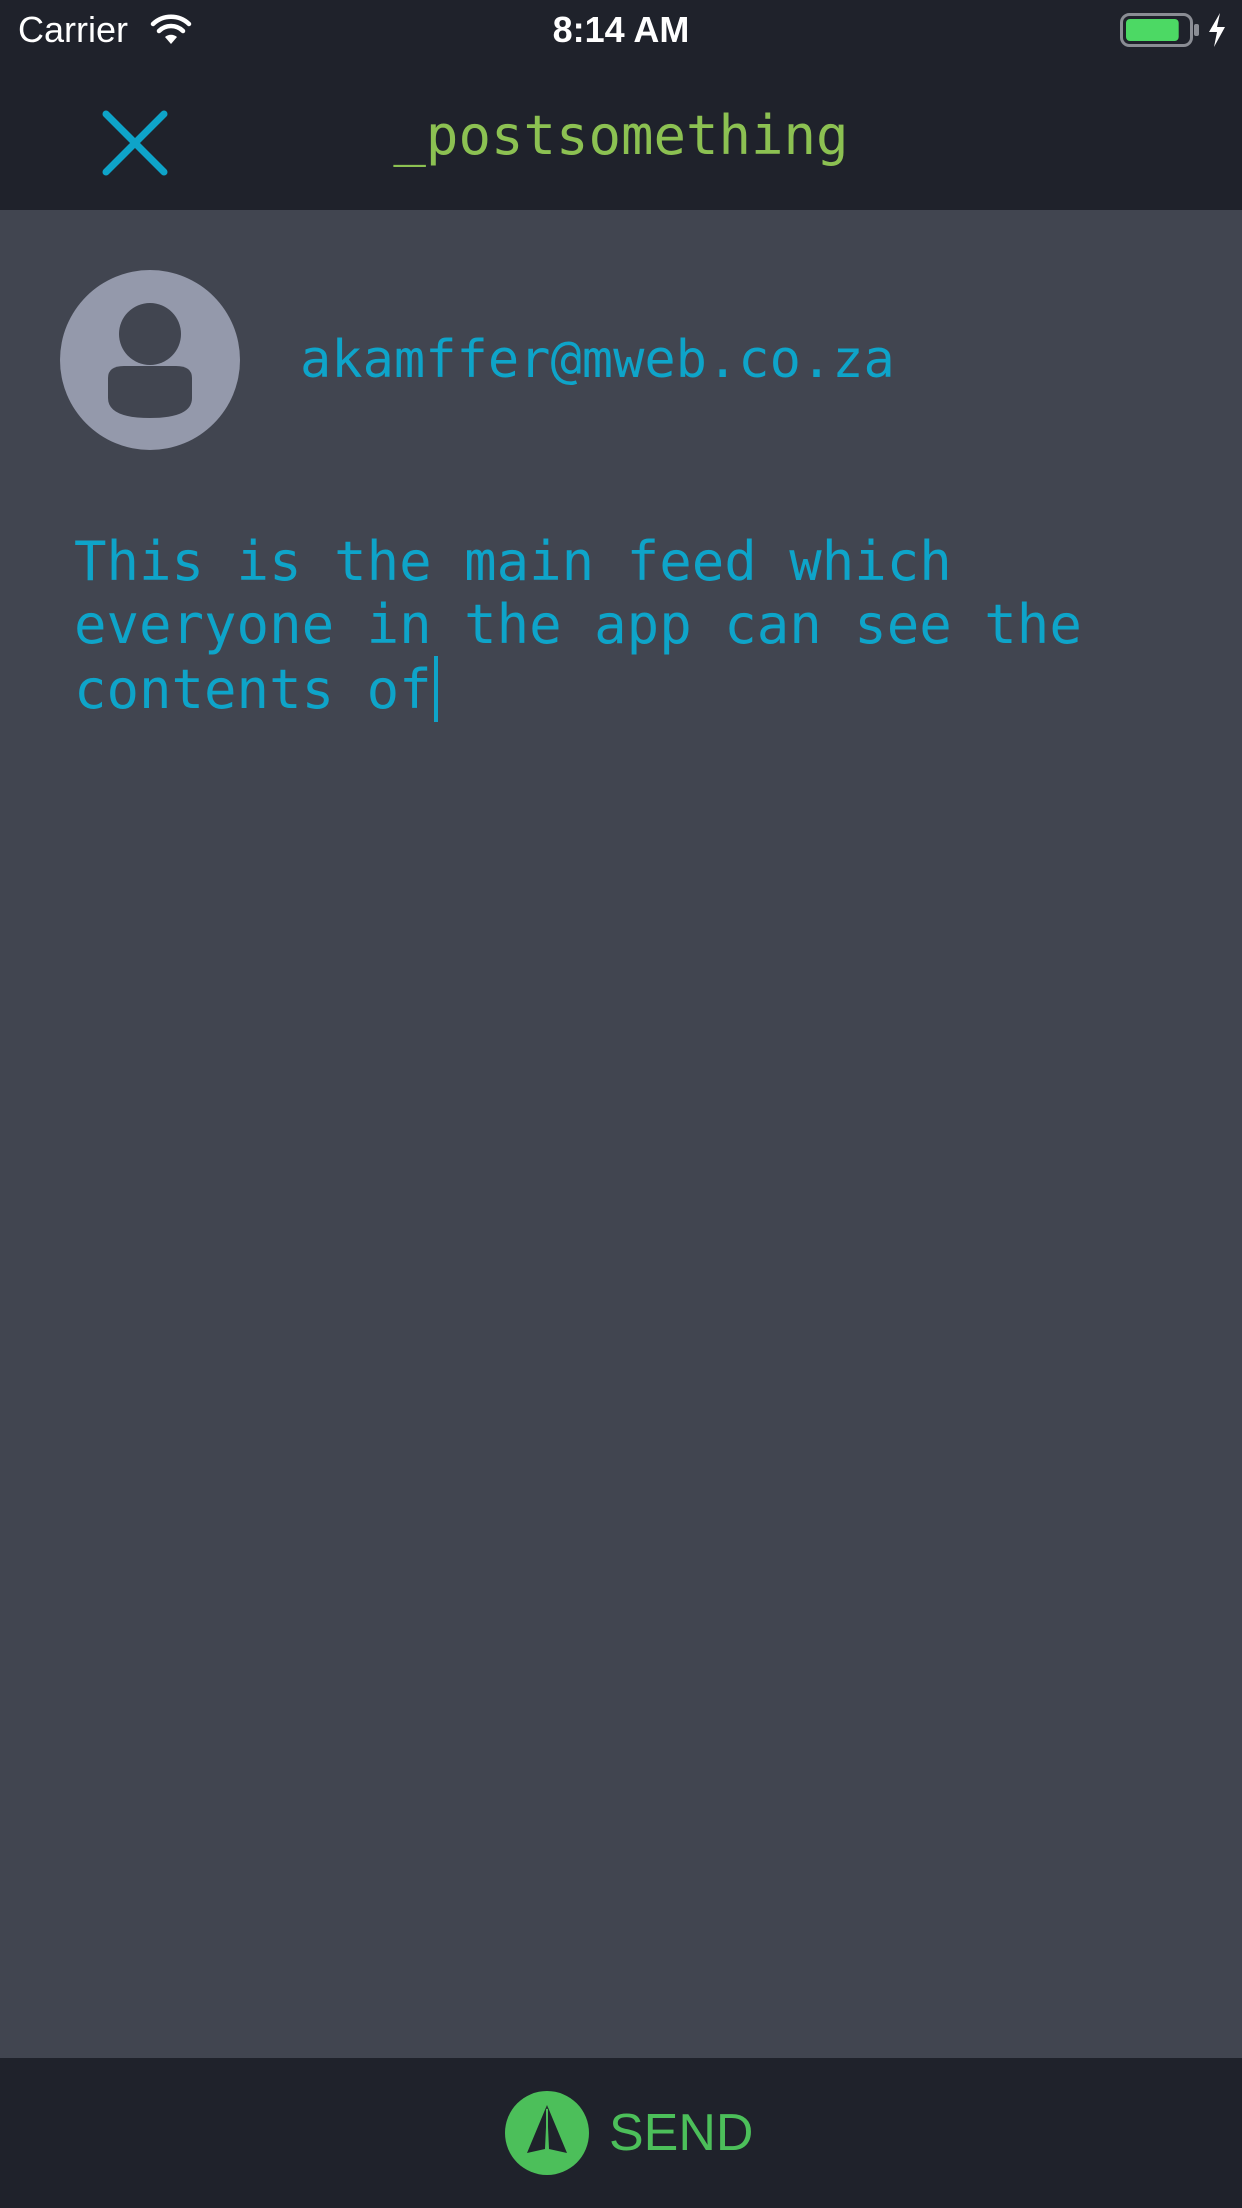  I want to click on person-icon, so click(150, 360).